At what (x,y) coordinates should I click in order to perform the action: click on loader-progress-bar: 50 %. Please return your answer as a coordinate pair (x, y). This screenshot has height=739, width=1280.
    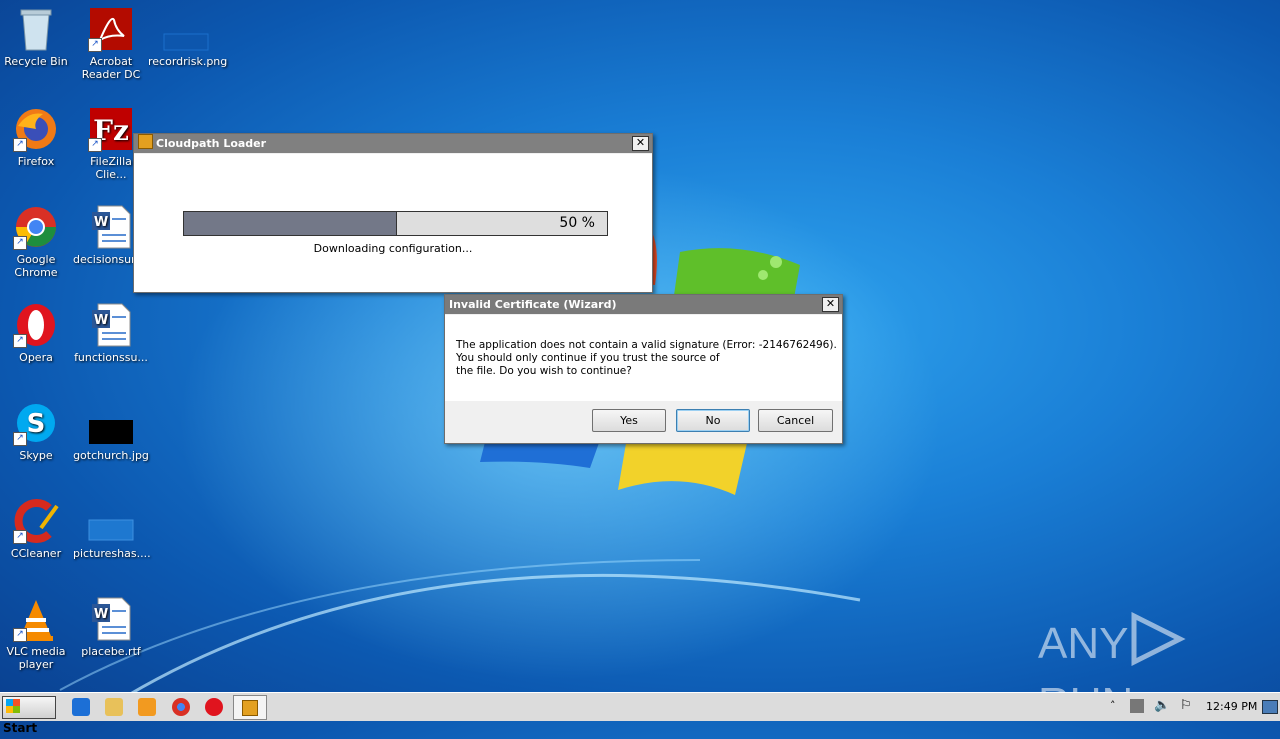
    Looking at the image, I should click on (395, 223).